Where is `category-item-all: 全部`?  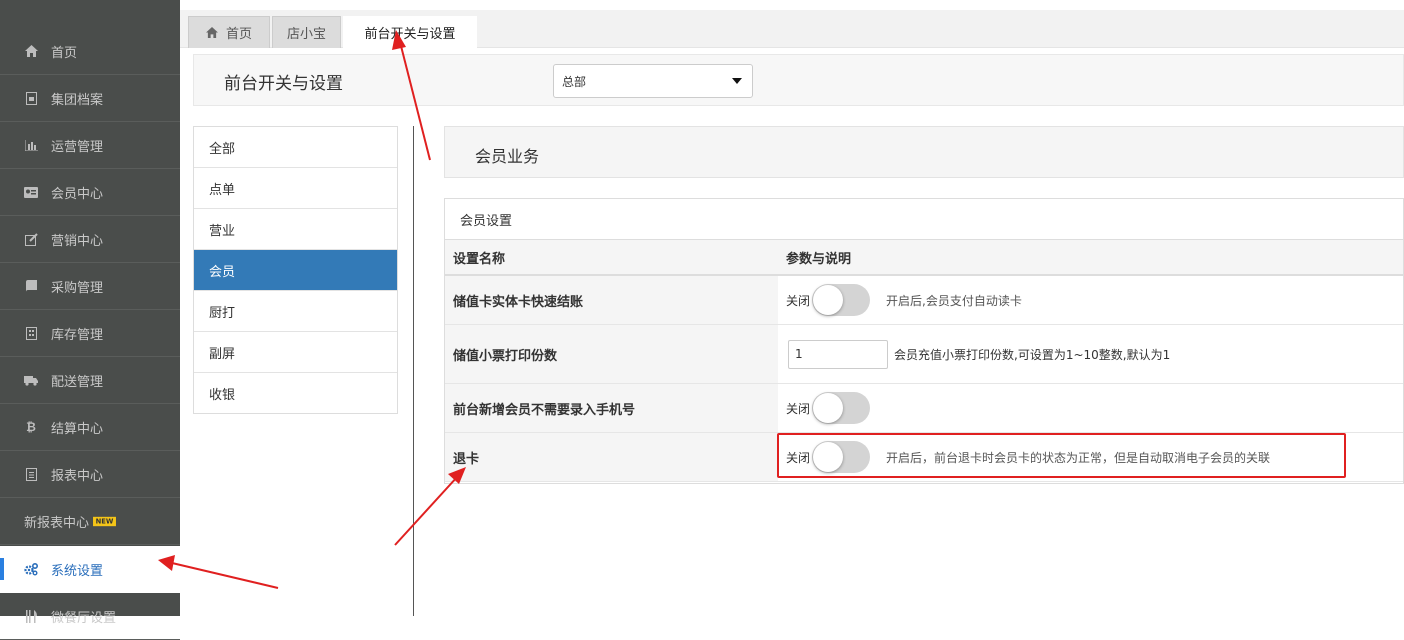 category-item-all: 全部 is located at coordinates (295, 147).